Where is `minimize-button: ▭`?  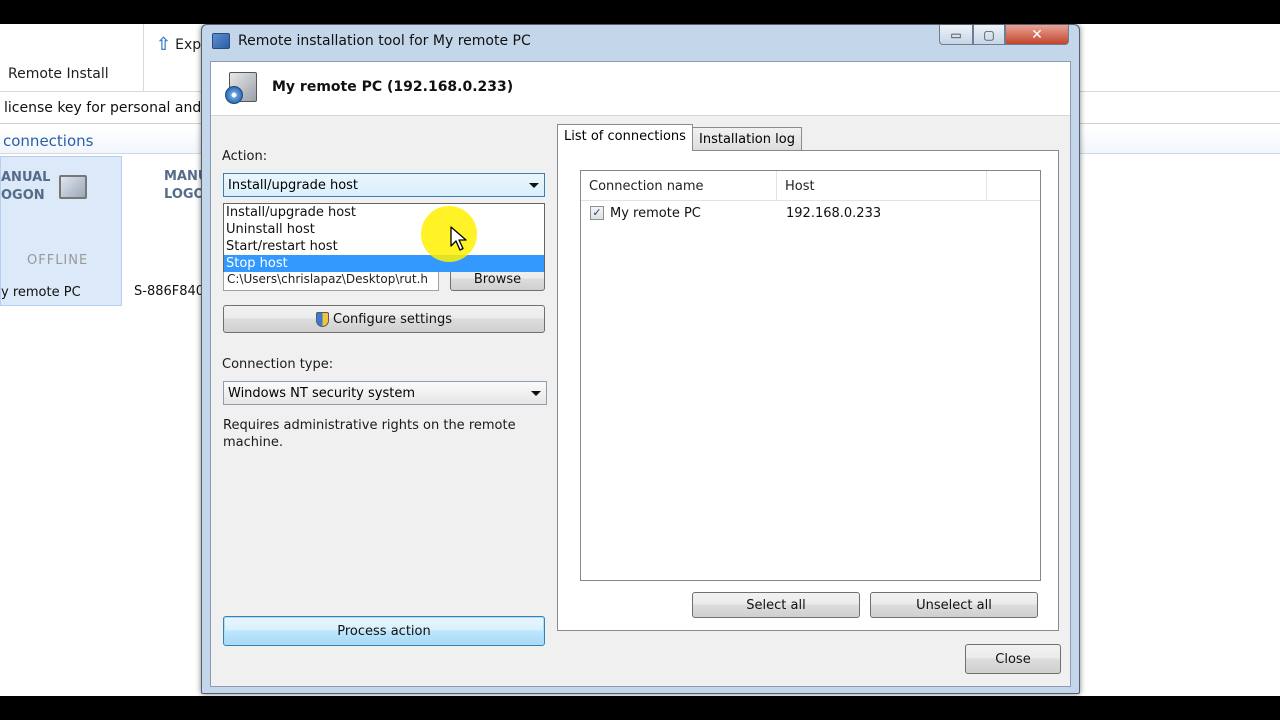 minimize-button: ▭ is located at coordinates (956, 35).